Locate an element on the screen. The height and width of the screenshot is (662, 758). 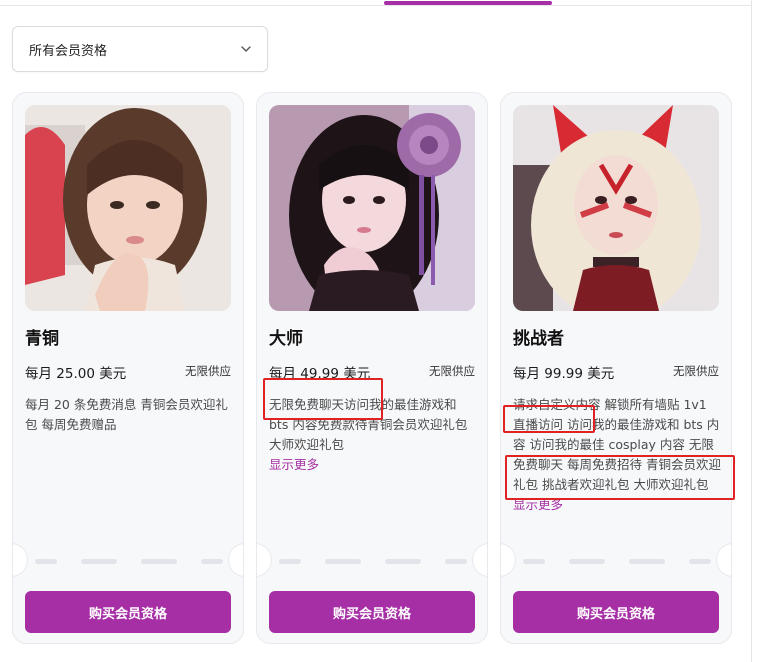
top-divider is located at coordinates (375, 5).